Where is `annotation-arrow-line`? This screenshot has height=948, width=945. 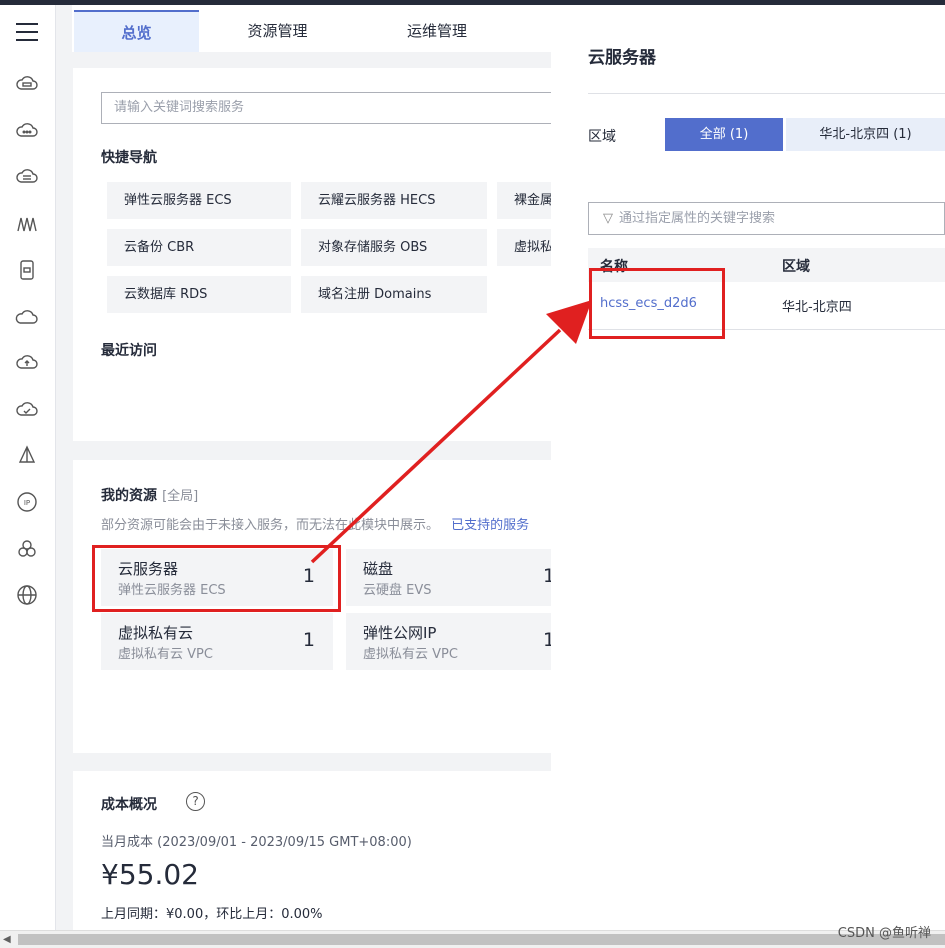 annotation-arrow-line is located at coordinates (436, 446).